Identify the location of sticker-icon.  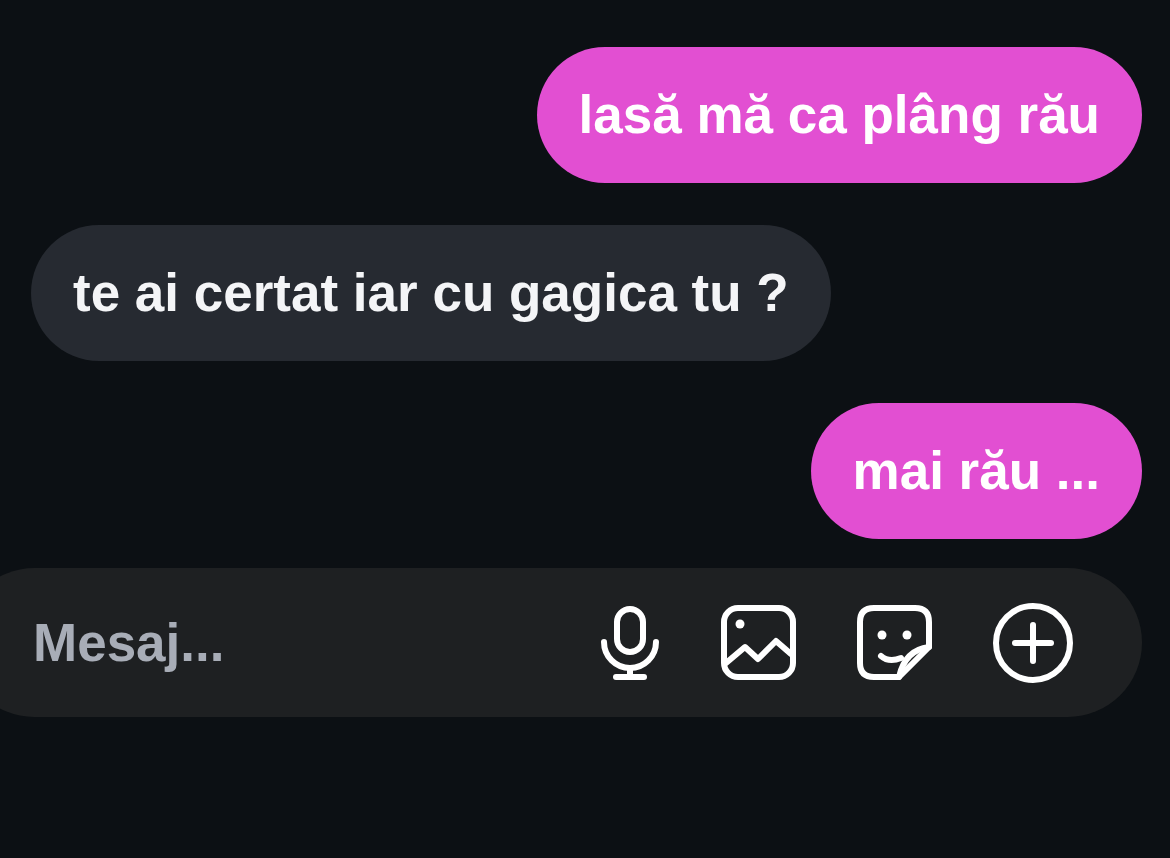
(894, 642).